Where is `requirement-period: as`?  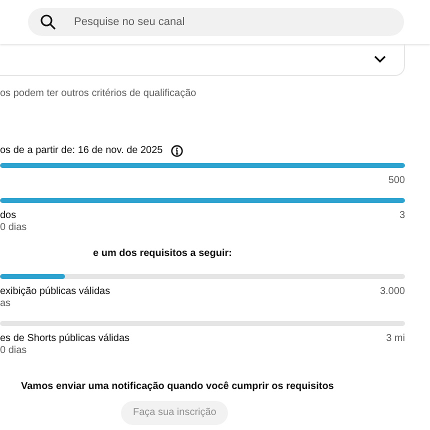
requirement-period: as is located at coordinates (6, 304).